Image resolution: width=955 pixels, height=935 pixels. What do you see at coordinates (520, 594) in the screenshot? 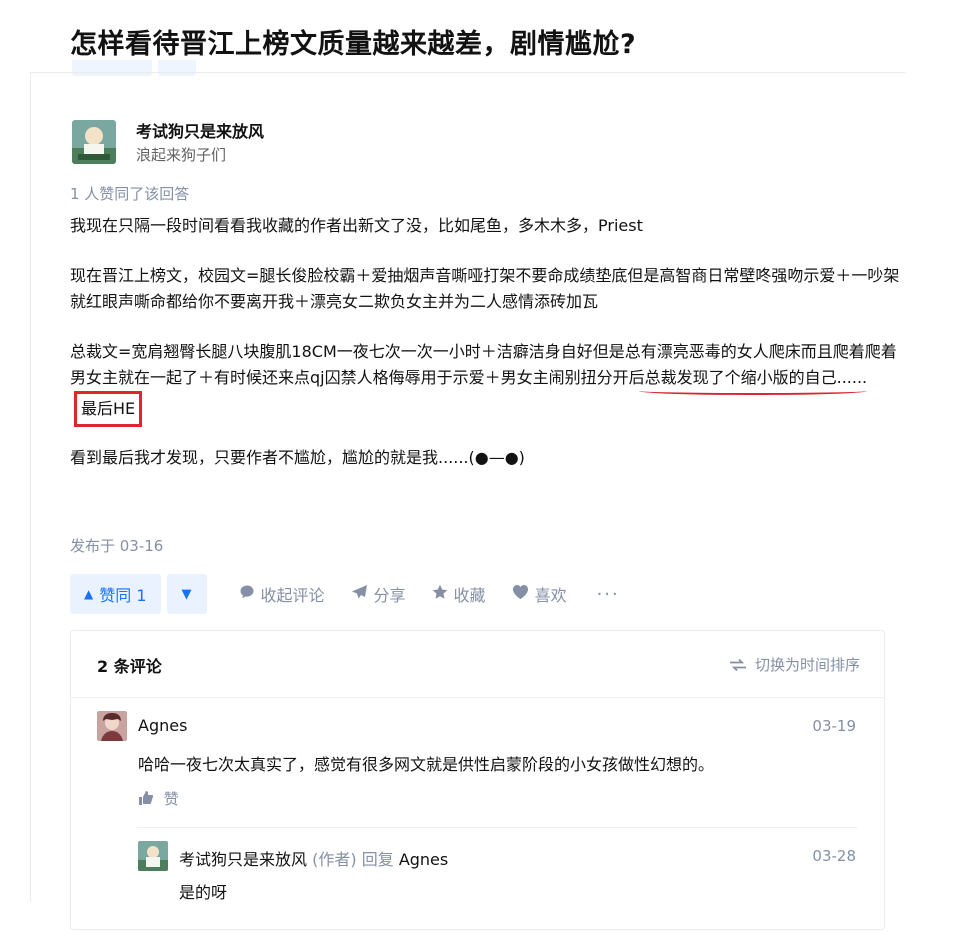
I see `heart-icon` at bounding box center [520, 594].